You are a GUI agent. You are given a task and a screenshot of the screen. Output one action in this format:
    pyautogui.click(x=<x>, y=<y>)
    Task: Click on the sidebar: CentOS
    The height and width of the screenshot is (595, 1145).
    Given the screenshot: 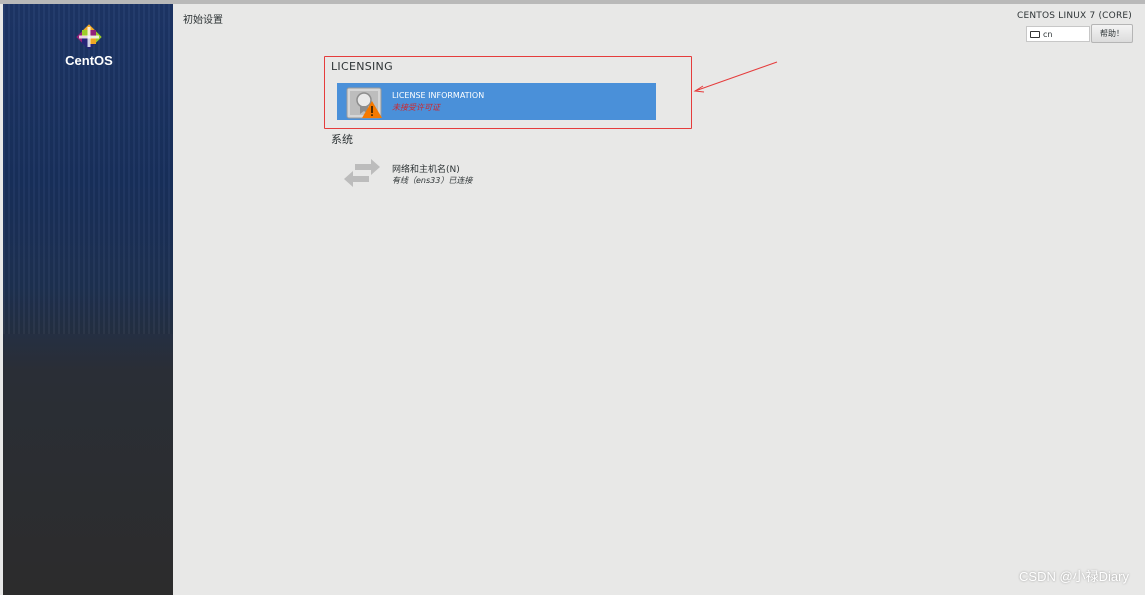 What is the action you would take?
    pyautogui.click(x=88, y=299)
    